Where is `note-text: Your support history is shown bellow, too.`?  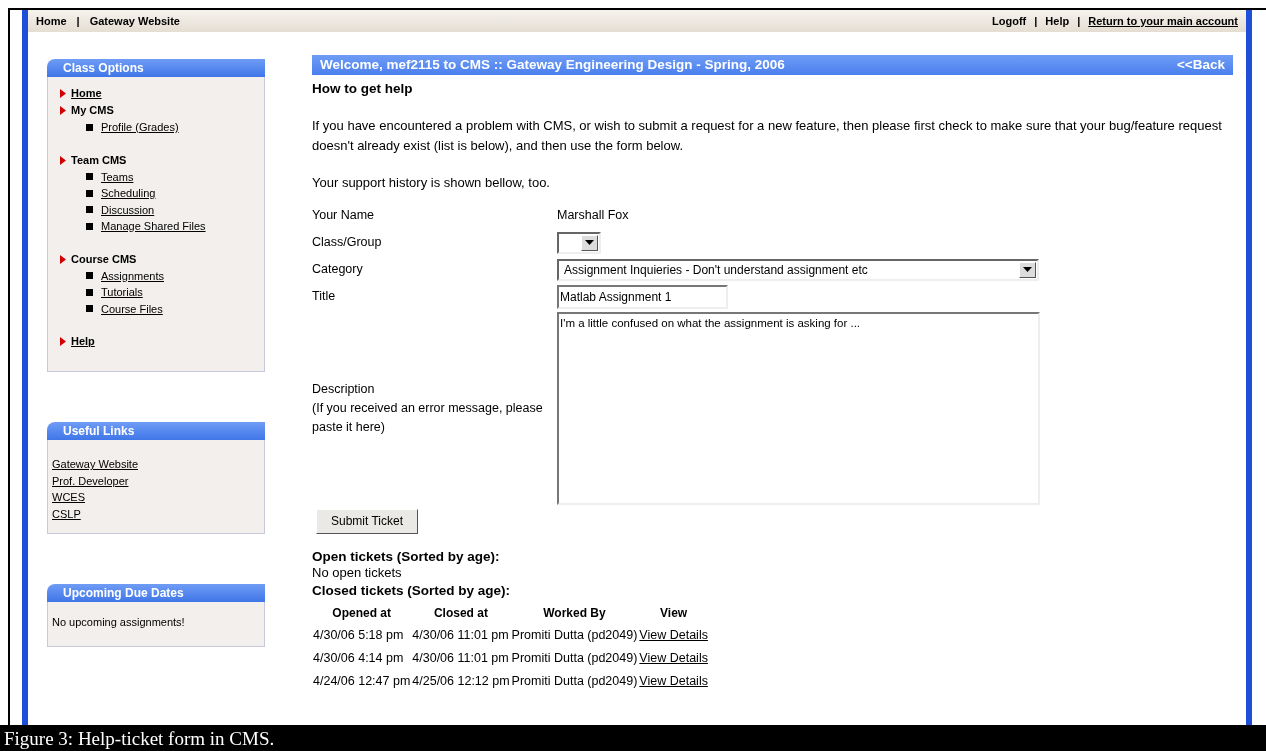 note-text: Your support history is shown bellow, too. is located at coordinates (431, 183).